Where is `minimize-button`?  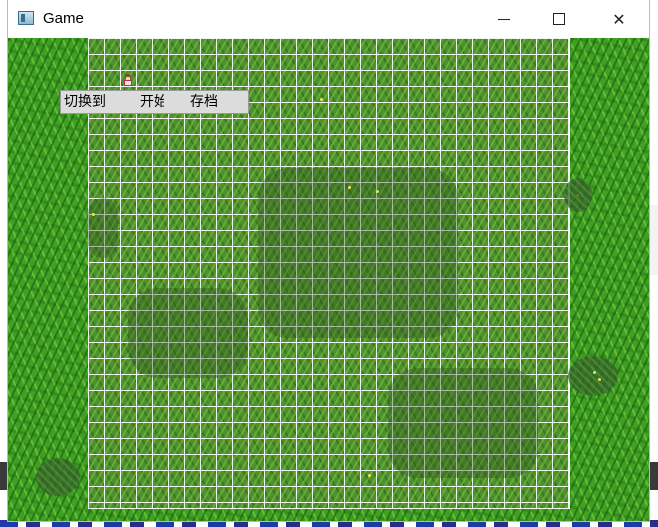
minimize-button is located at coordinates (504, 19).